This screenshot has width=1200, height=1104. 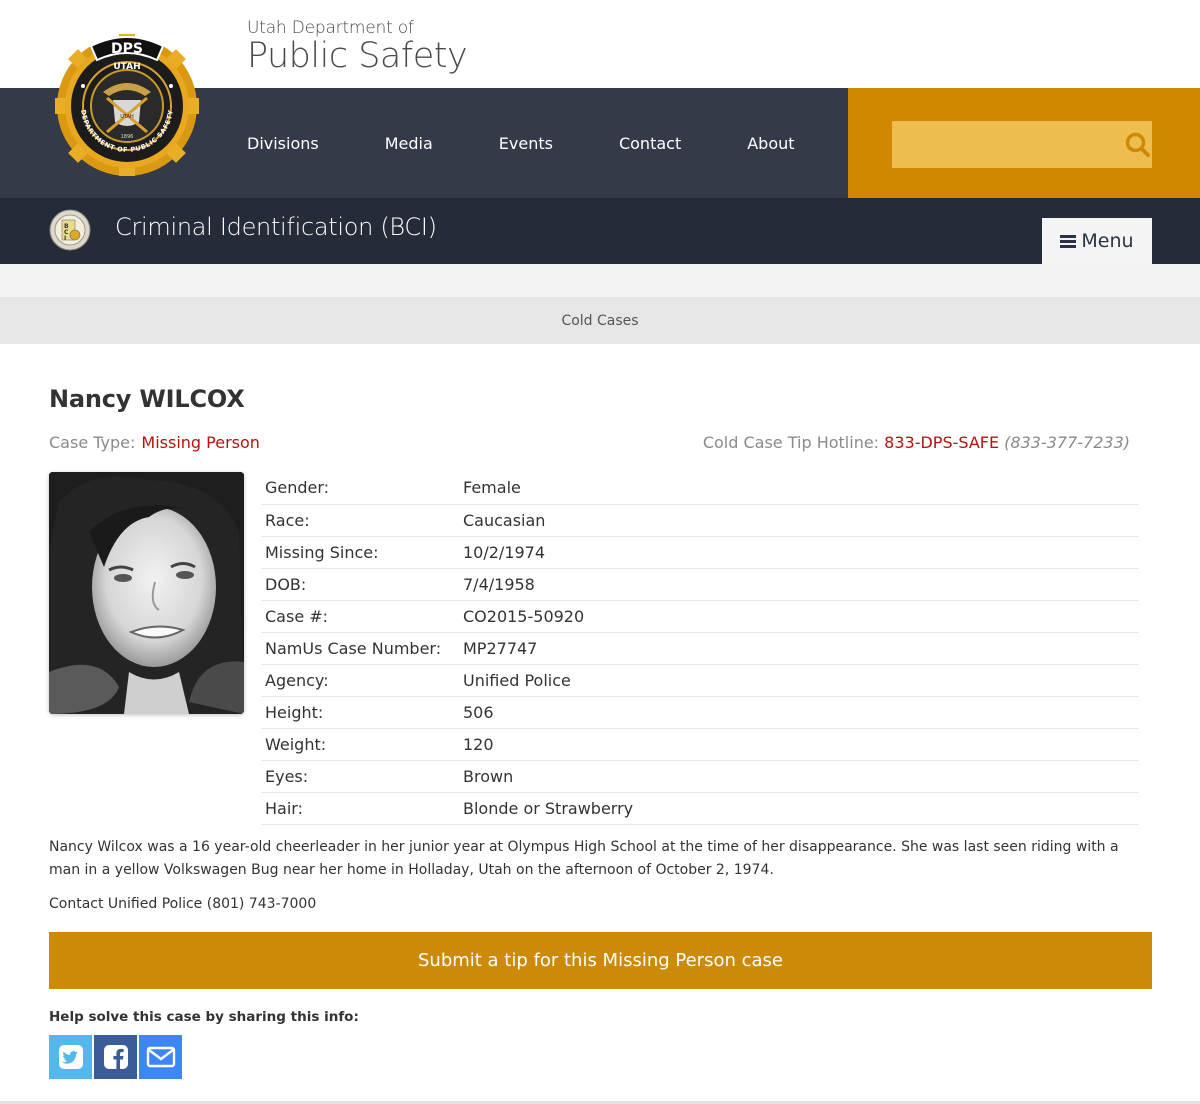 I want to click on detail-value: CO2015-50920, so click(x=799, y=616).